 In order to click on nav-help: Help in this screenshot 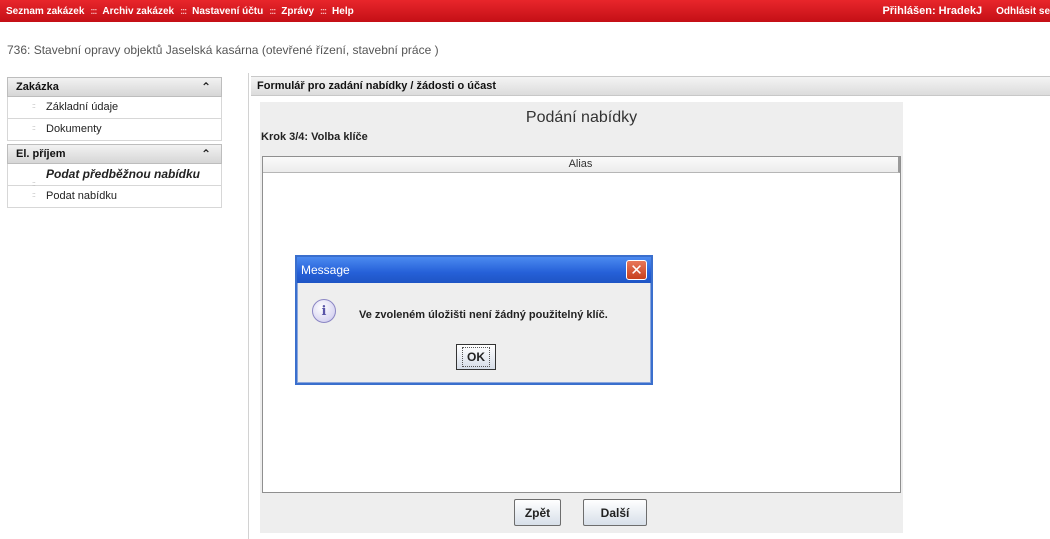, I will do `click(343, 11)`.